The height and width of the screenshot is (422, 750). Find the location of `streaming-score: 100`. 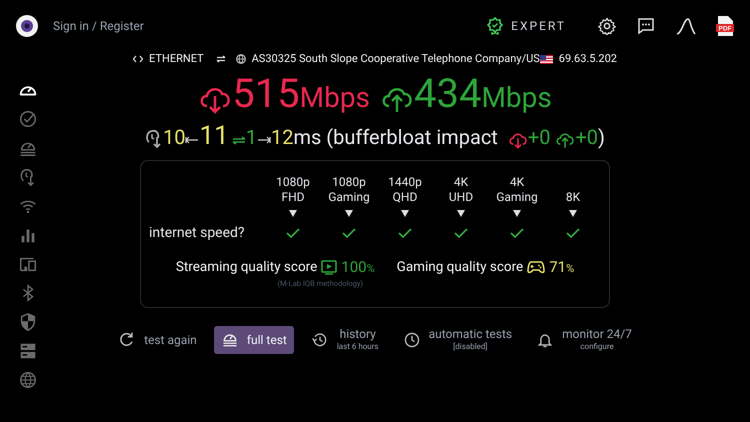

streaming-score: 100 is located at coordinates (354, 267).